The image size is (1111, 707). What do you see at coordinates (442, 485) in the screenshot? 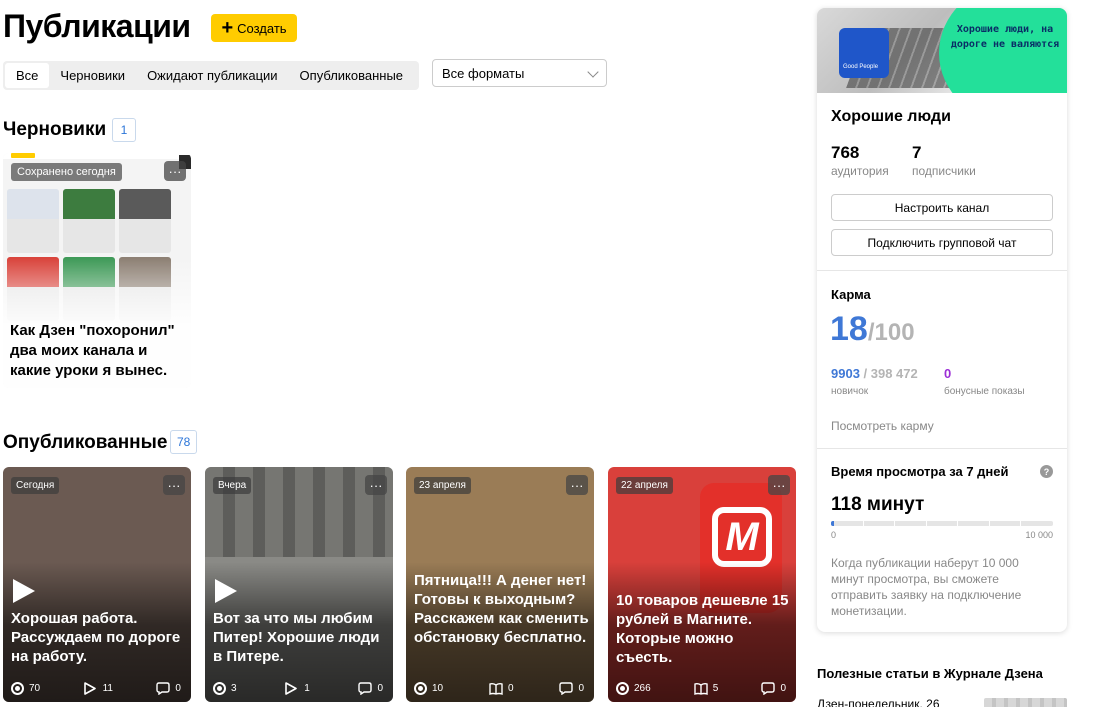
I see `date-badge: 23 апреля` at bounding box center [442, 485].